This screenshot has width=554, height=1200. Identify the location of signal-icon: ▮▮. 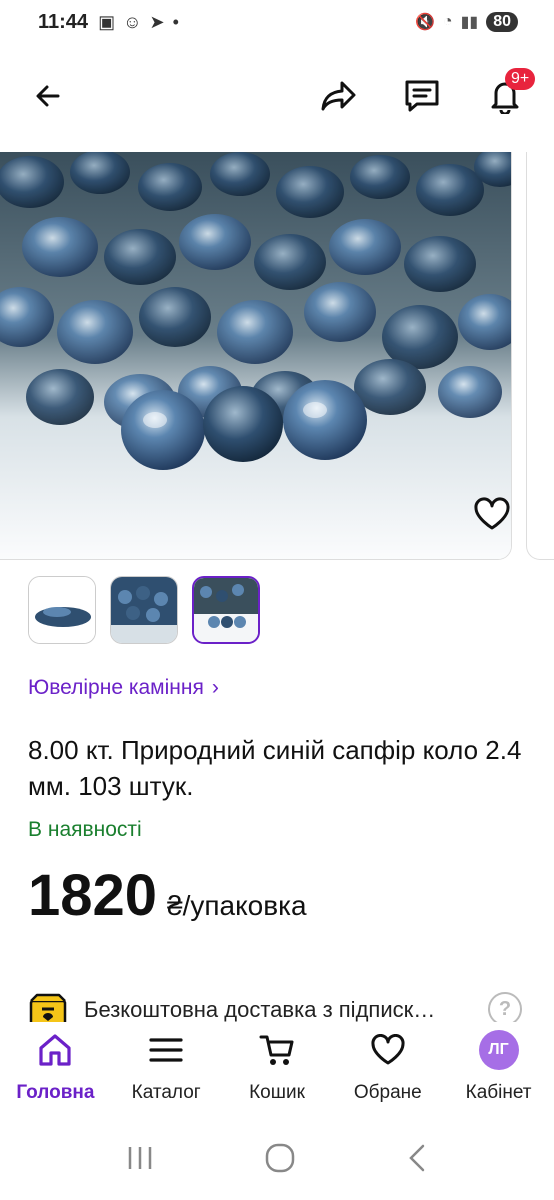
(469, 22).